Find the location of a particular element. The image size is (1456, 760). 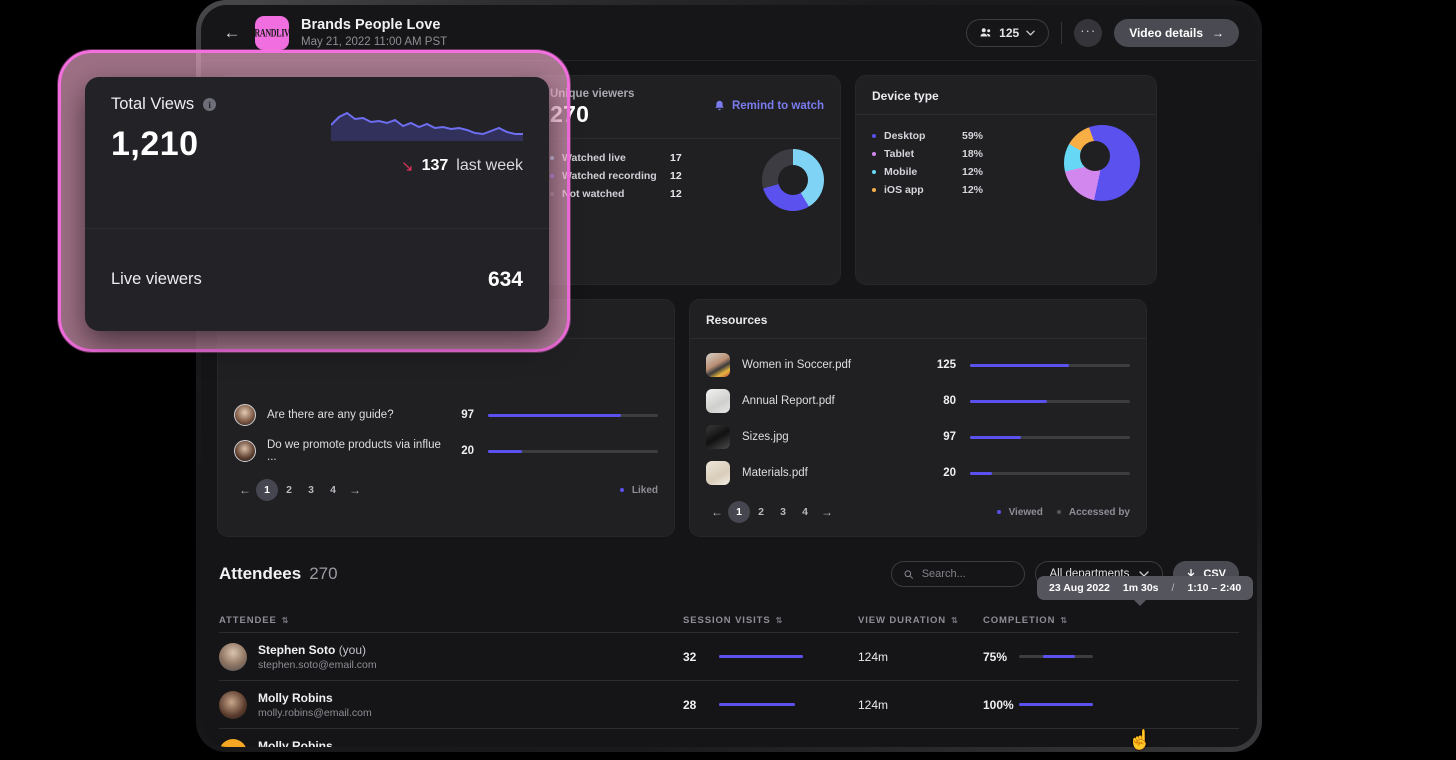

search-input is located at coordinates (958, 574).